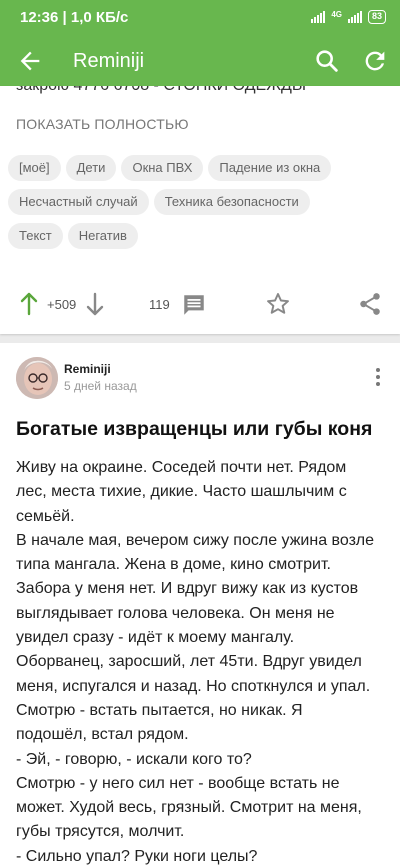  I want to click on more-options-icon, so click(378, 377).